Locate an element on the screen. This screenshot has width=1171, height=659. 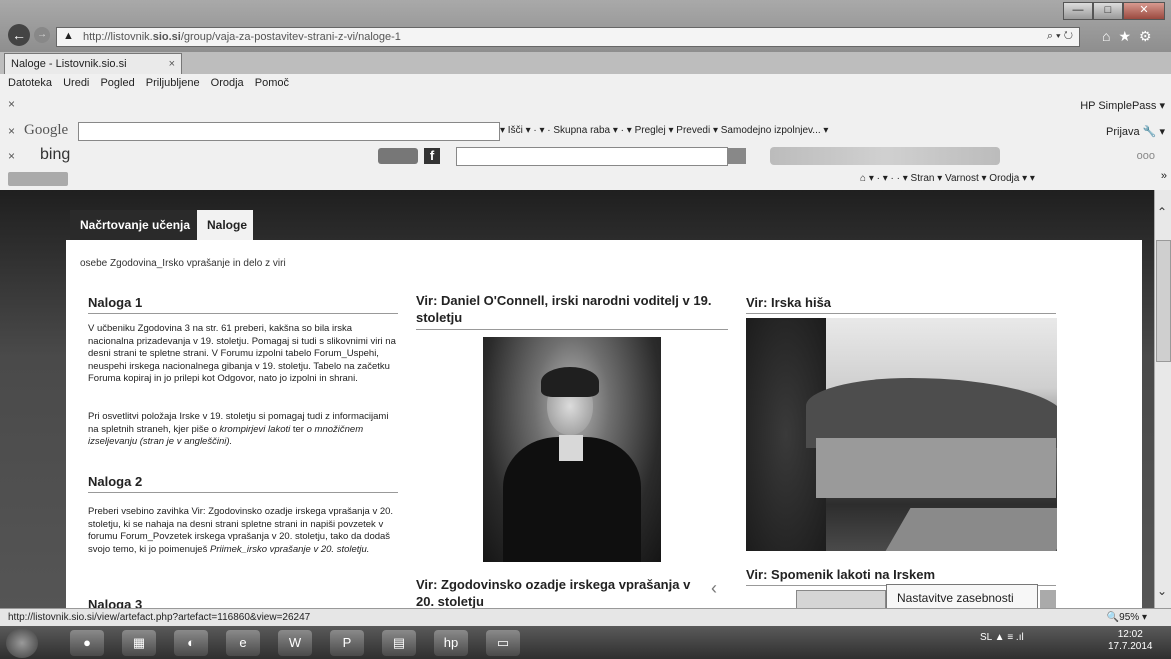
address-controls: ⌕ ▾ ↻ is located at coordinates (1060, 36).